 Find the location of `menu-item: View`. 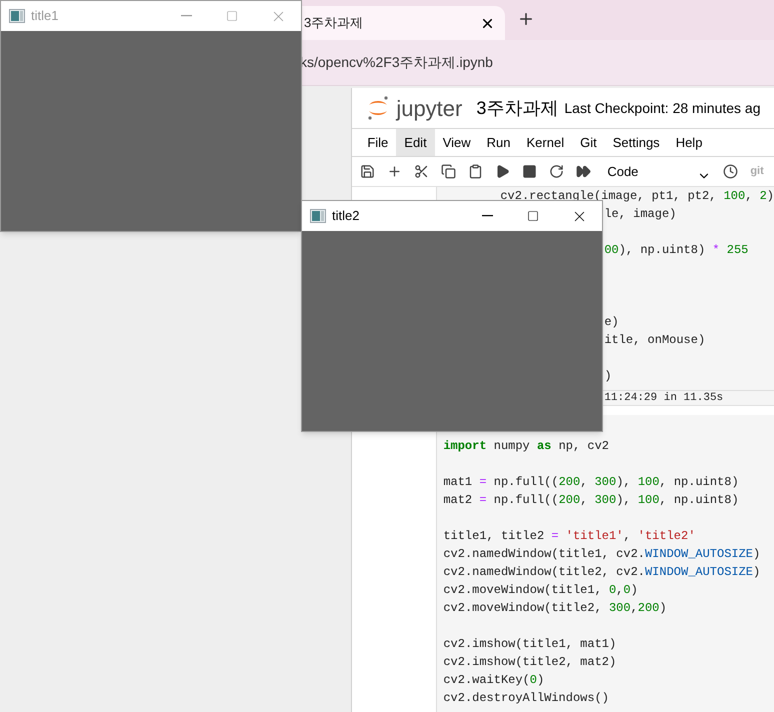

menu-item: View is located at coordinates (456, 142).